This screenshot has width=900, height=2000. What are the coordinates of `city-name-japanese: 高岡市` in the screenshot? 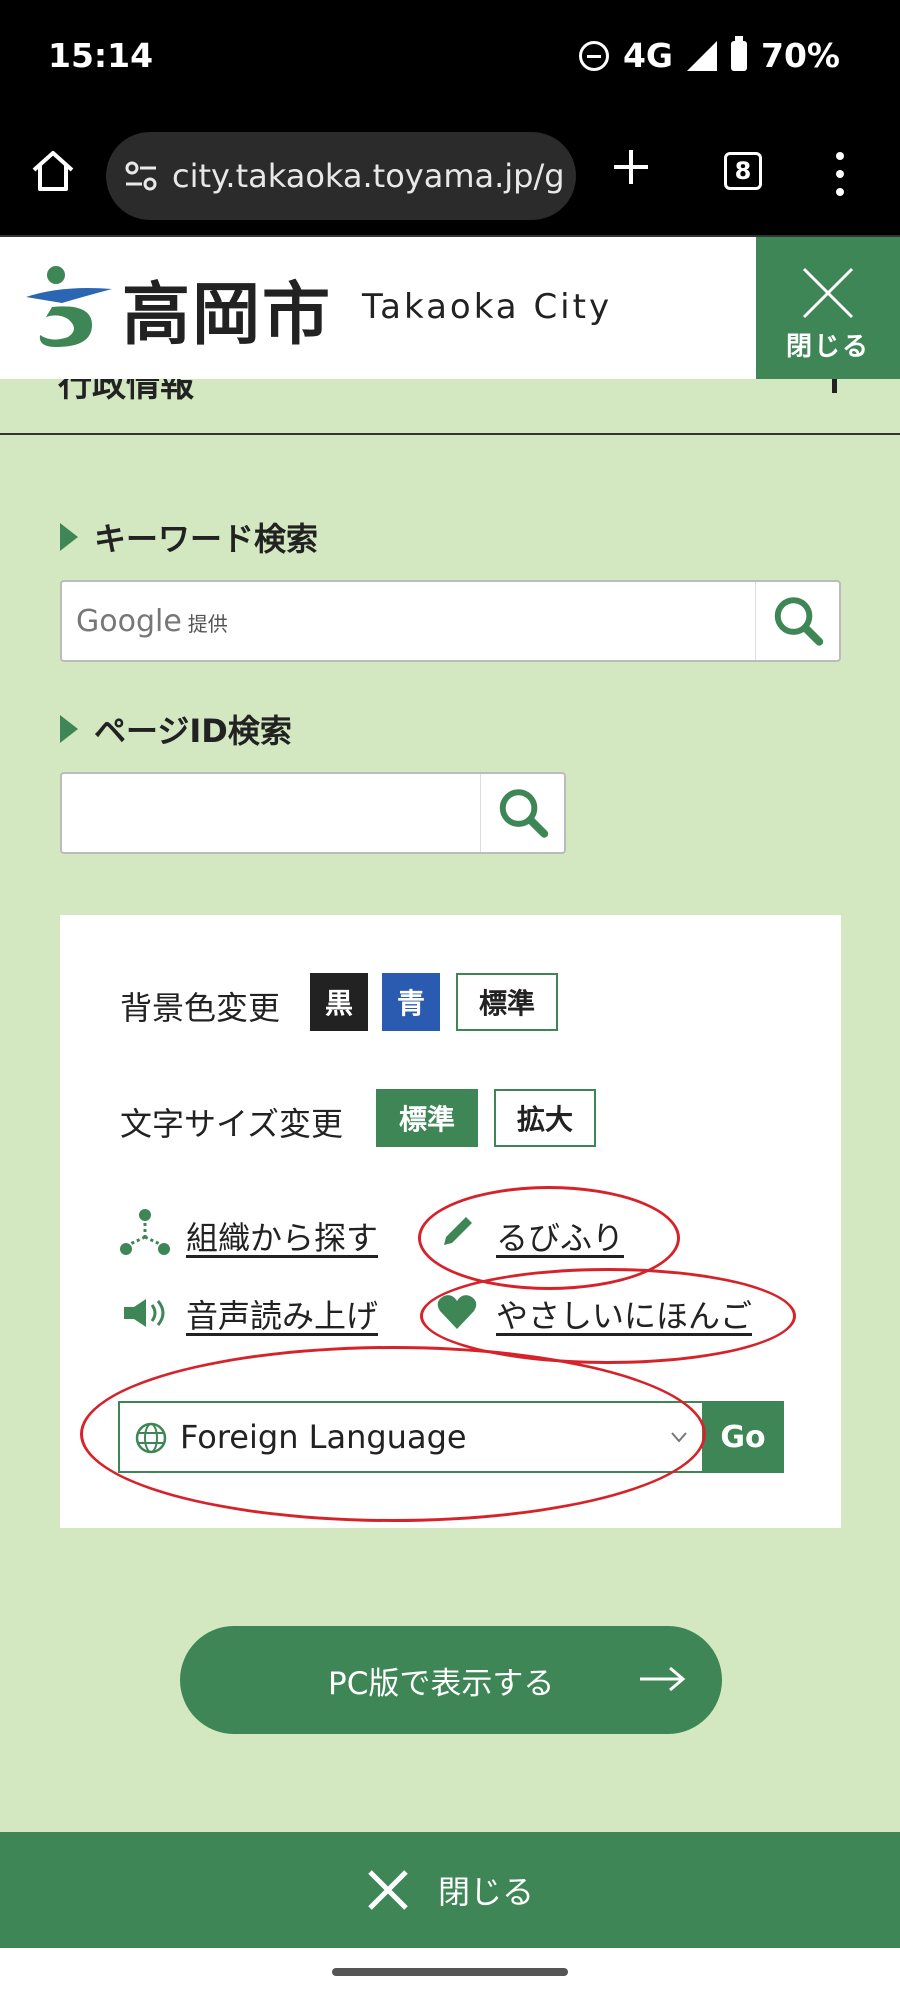 It's located at (227, 315).